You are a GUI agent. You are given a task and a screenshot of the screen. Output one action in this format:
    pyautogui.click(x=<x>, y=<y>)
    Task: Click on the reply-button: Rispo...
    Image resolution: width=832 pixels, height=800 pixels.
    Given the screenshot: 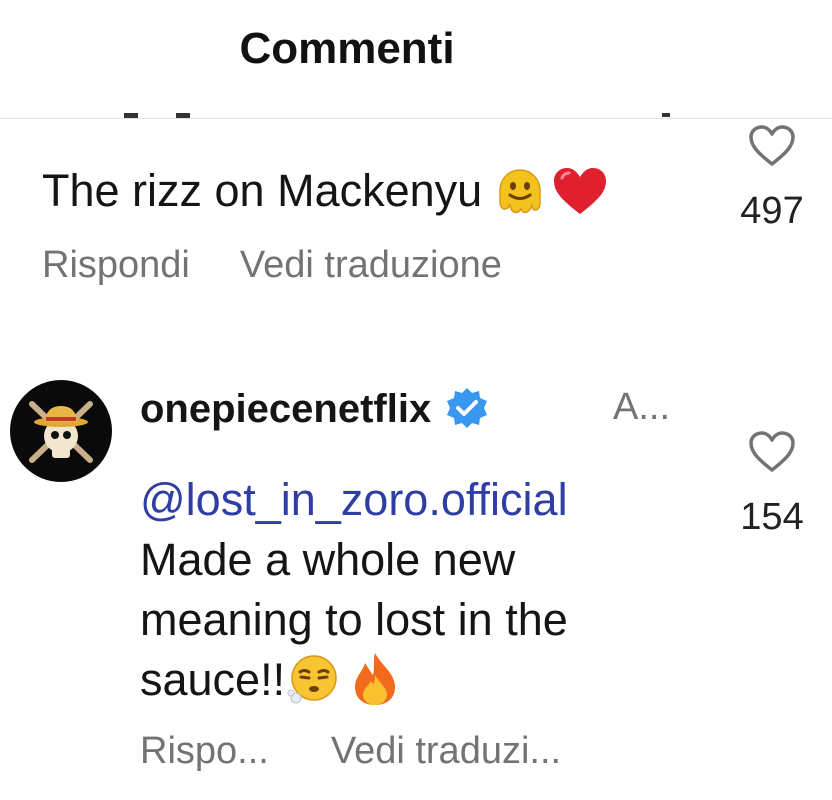 What is the action you would take?
    pyautogui.click(x=204, y=751)
    